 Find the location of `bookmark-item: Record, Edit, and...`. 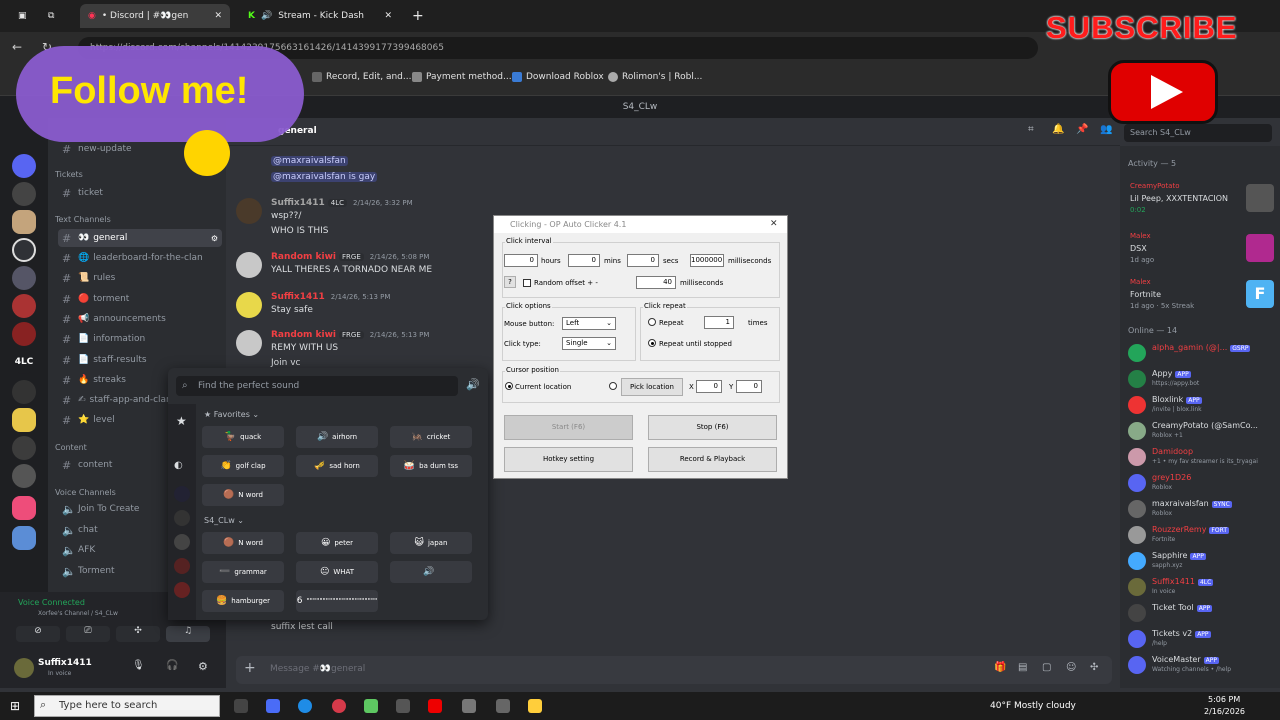

bookmark-item: Record, Edit, and... is located at coordinates (361, 77).